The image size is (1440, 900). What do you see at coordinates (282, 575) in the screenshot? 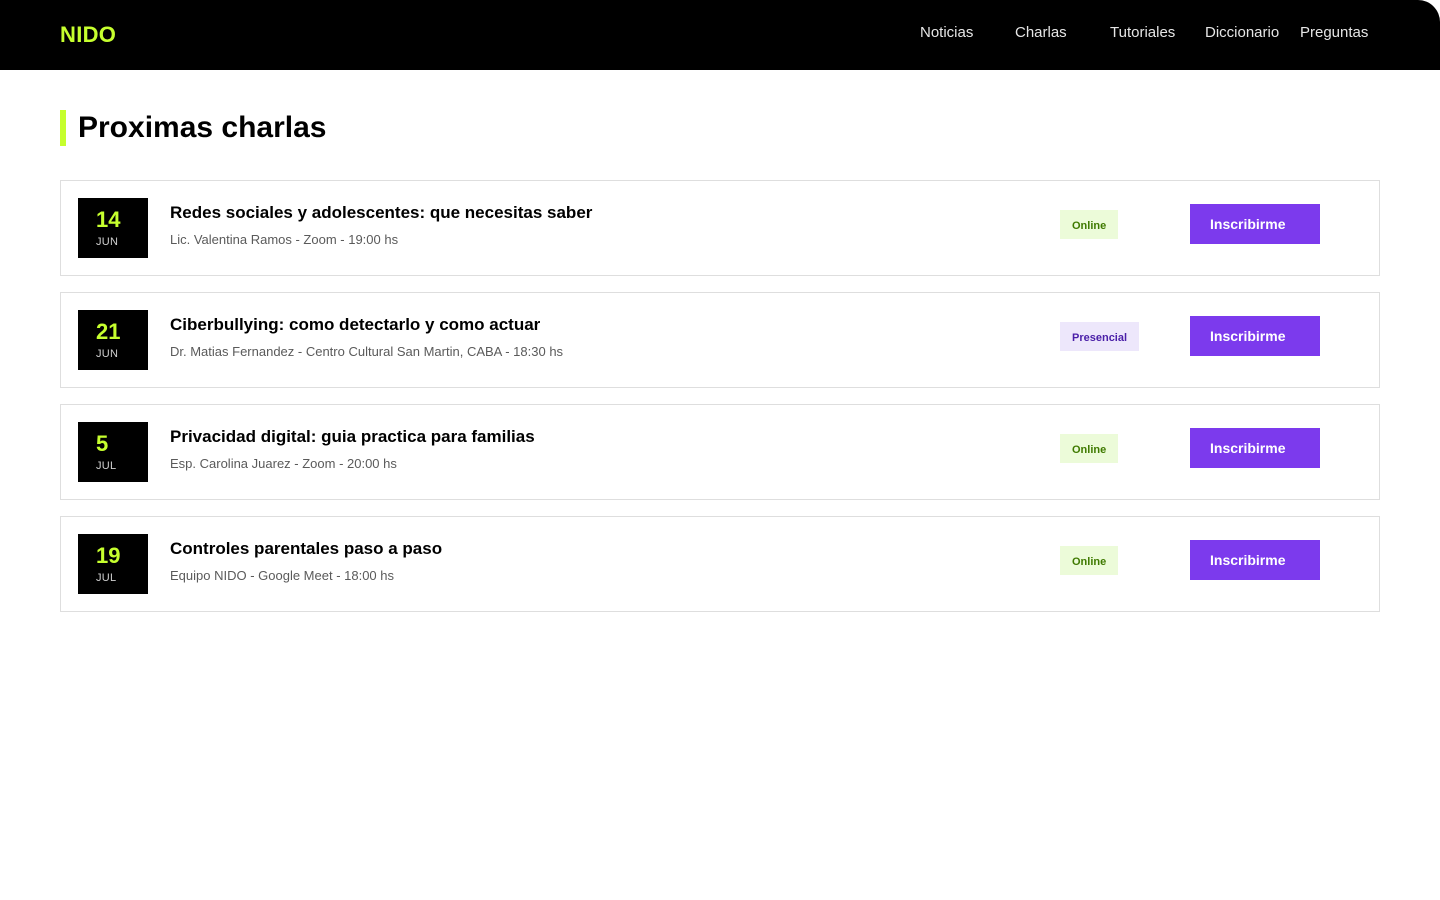
I see `event-details: Equipo NIDO - Google Meet - 18:00 hs` at bounding box center [282, 575].